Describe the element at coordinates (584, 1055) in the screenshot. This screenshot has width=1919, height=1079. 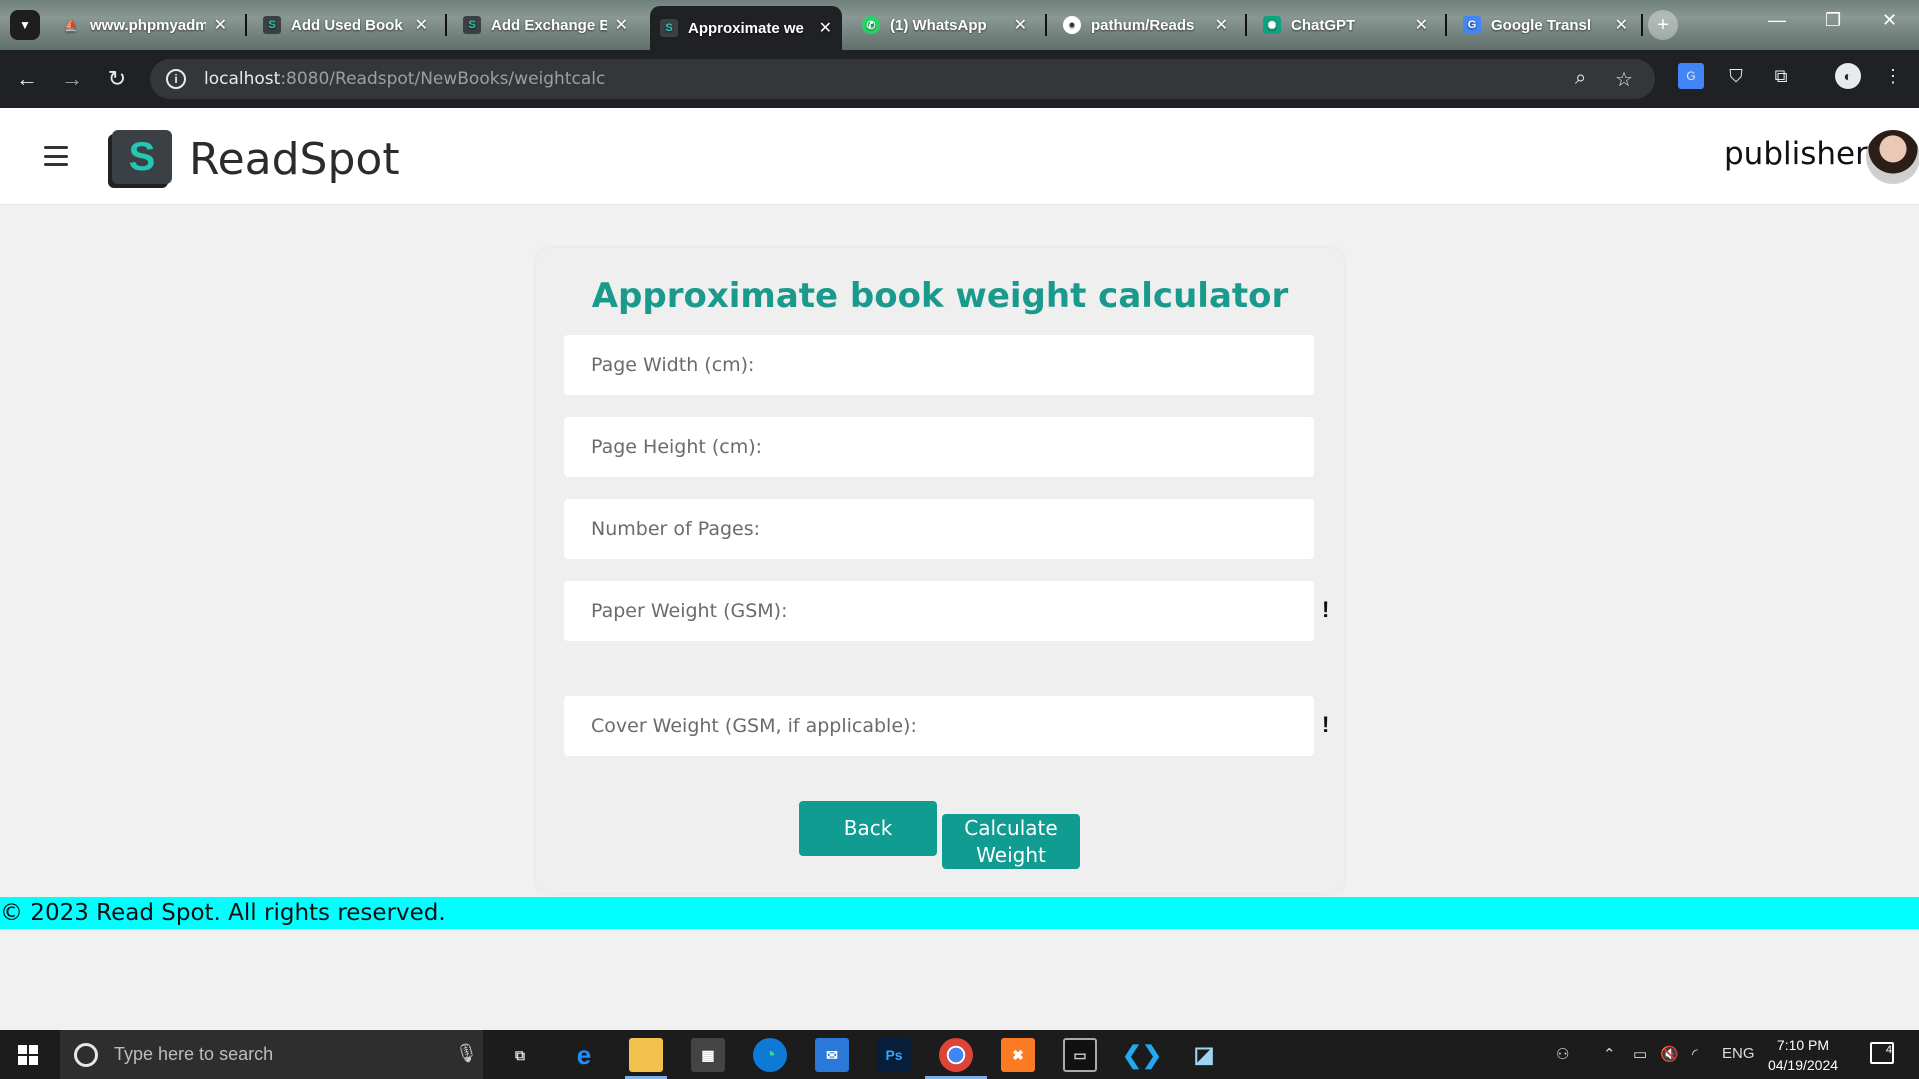
I see `edge-legacy-icon: e` at that location.